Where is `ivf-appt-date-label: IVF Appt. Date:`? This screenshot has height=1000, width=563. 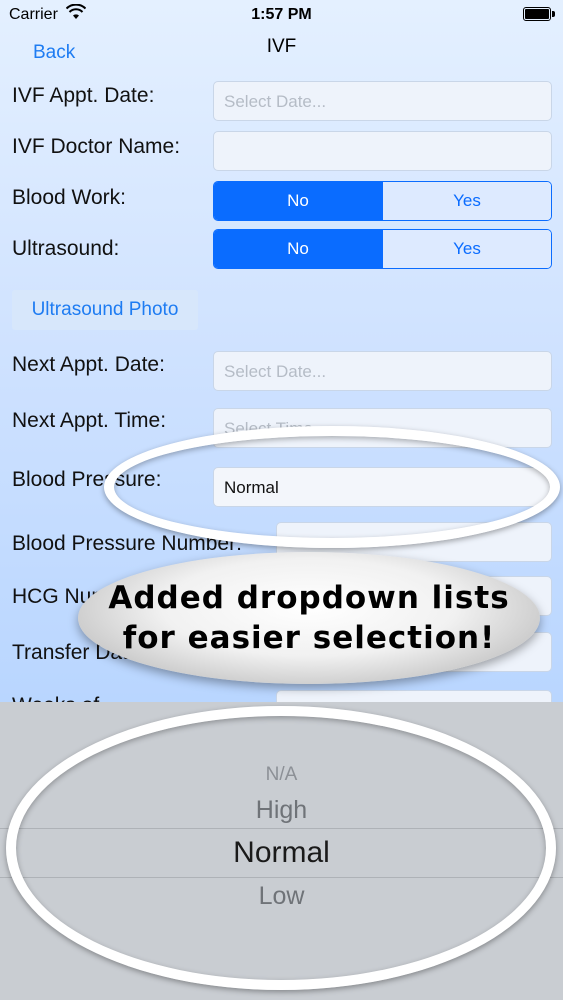 ivf-appt-date-label: IVF Appt. Date: is located at coordinates (83, 95).